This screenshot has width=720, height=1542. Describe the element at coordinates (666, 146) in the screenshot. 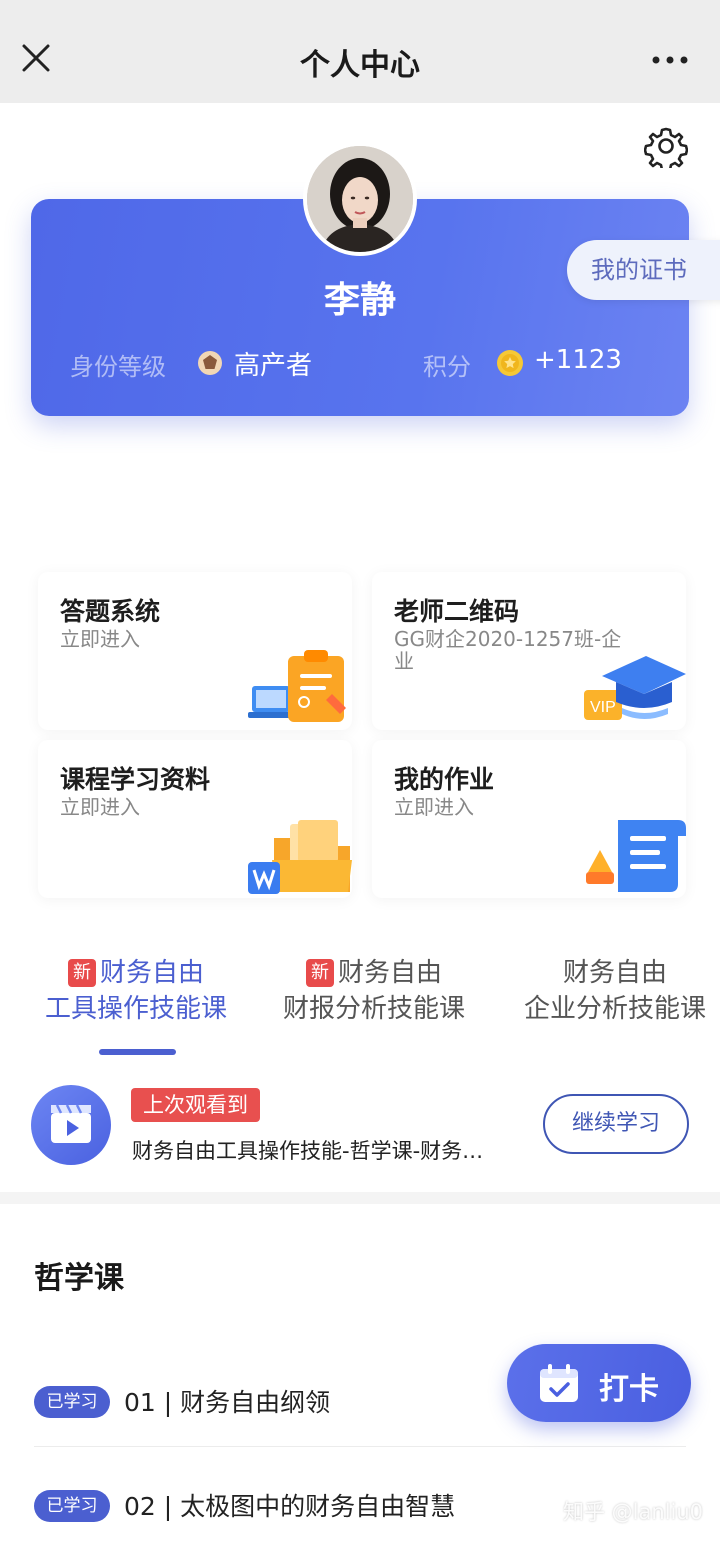

I see `gear-icon` at that location.